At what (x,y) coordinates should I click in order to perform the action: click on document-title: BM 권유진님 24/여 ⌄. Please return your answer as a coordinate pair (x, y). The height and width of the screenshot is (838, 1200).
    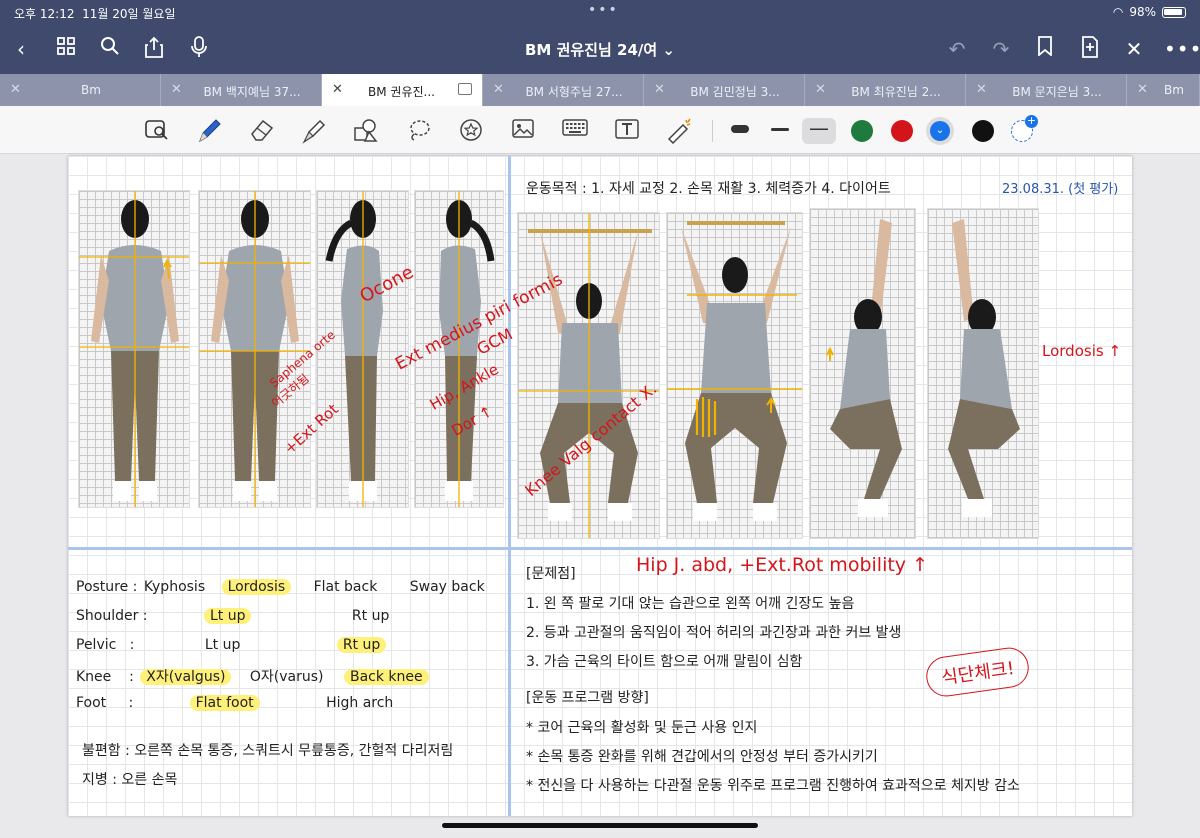
    Looking at the image, I should click on (600, 49).